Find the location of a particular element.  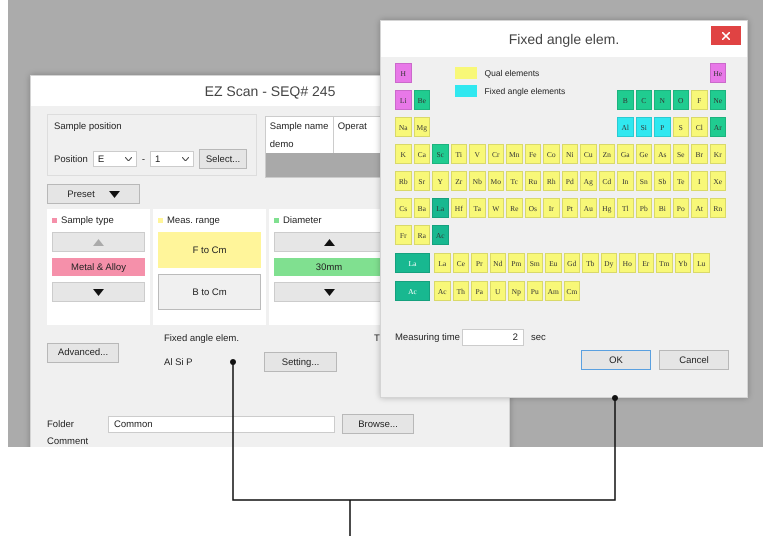

fixed-angle-value: Al Si P is located at coordinates (179, 362).